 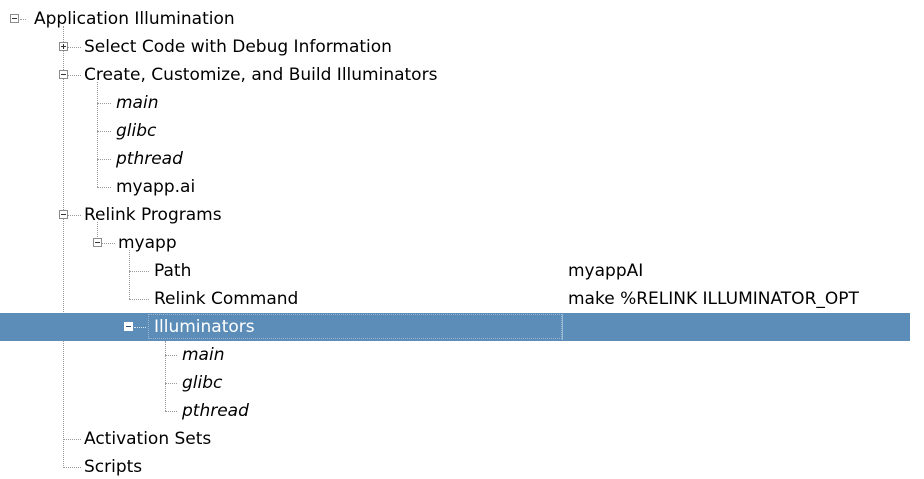 I want to click on tree-node-scripts: Scripts, so click(x=455, y=466).